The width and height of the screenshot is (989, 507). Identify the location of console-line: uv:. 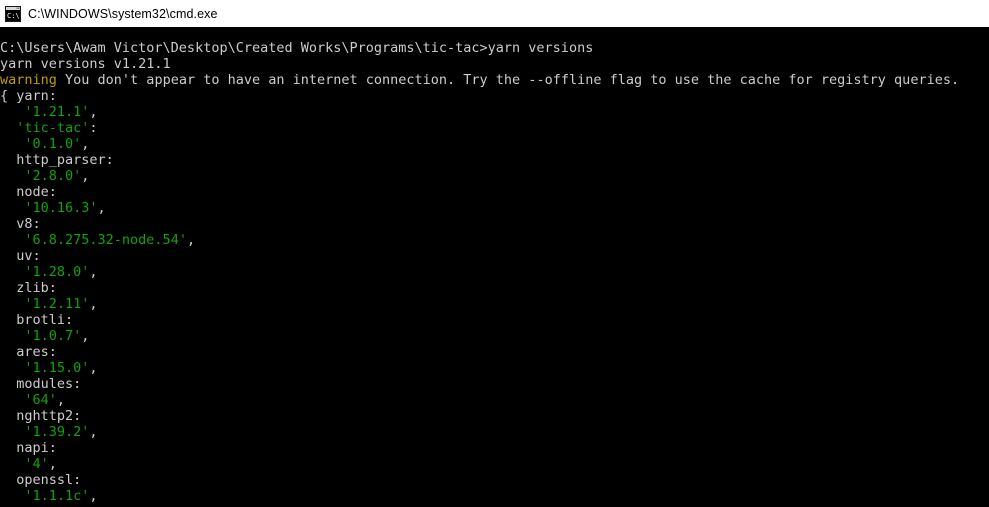
(494, 256).